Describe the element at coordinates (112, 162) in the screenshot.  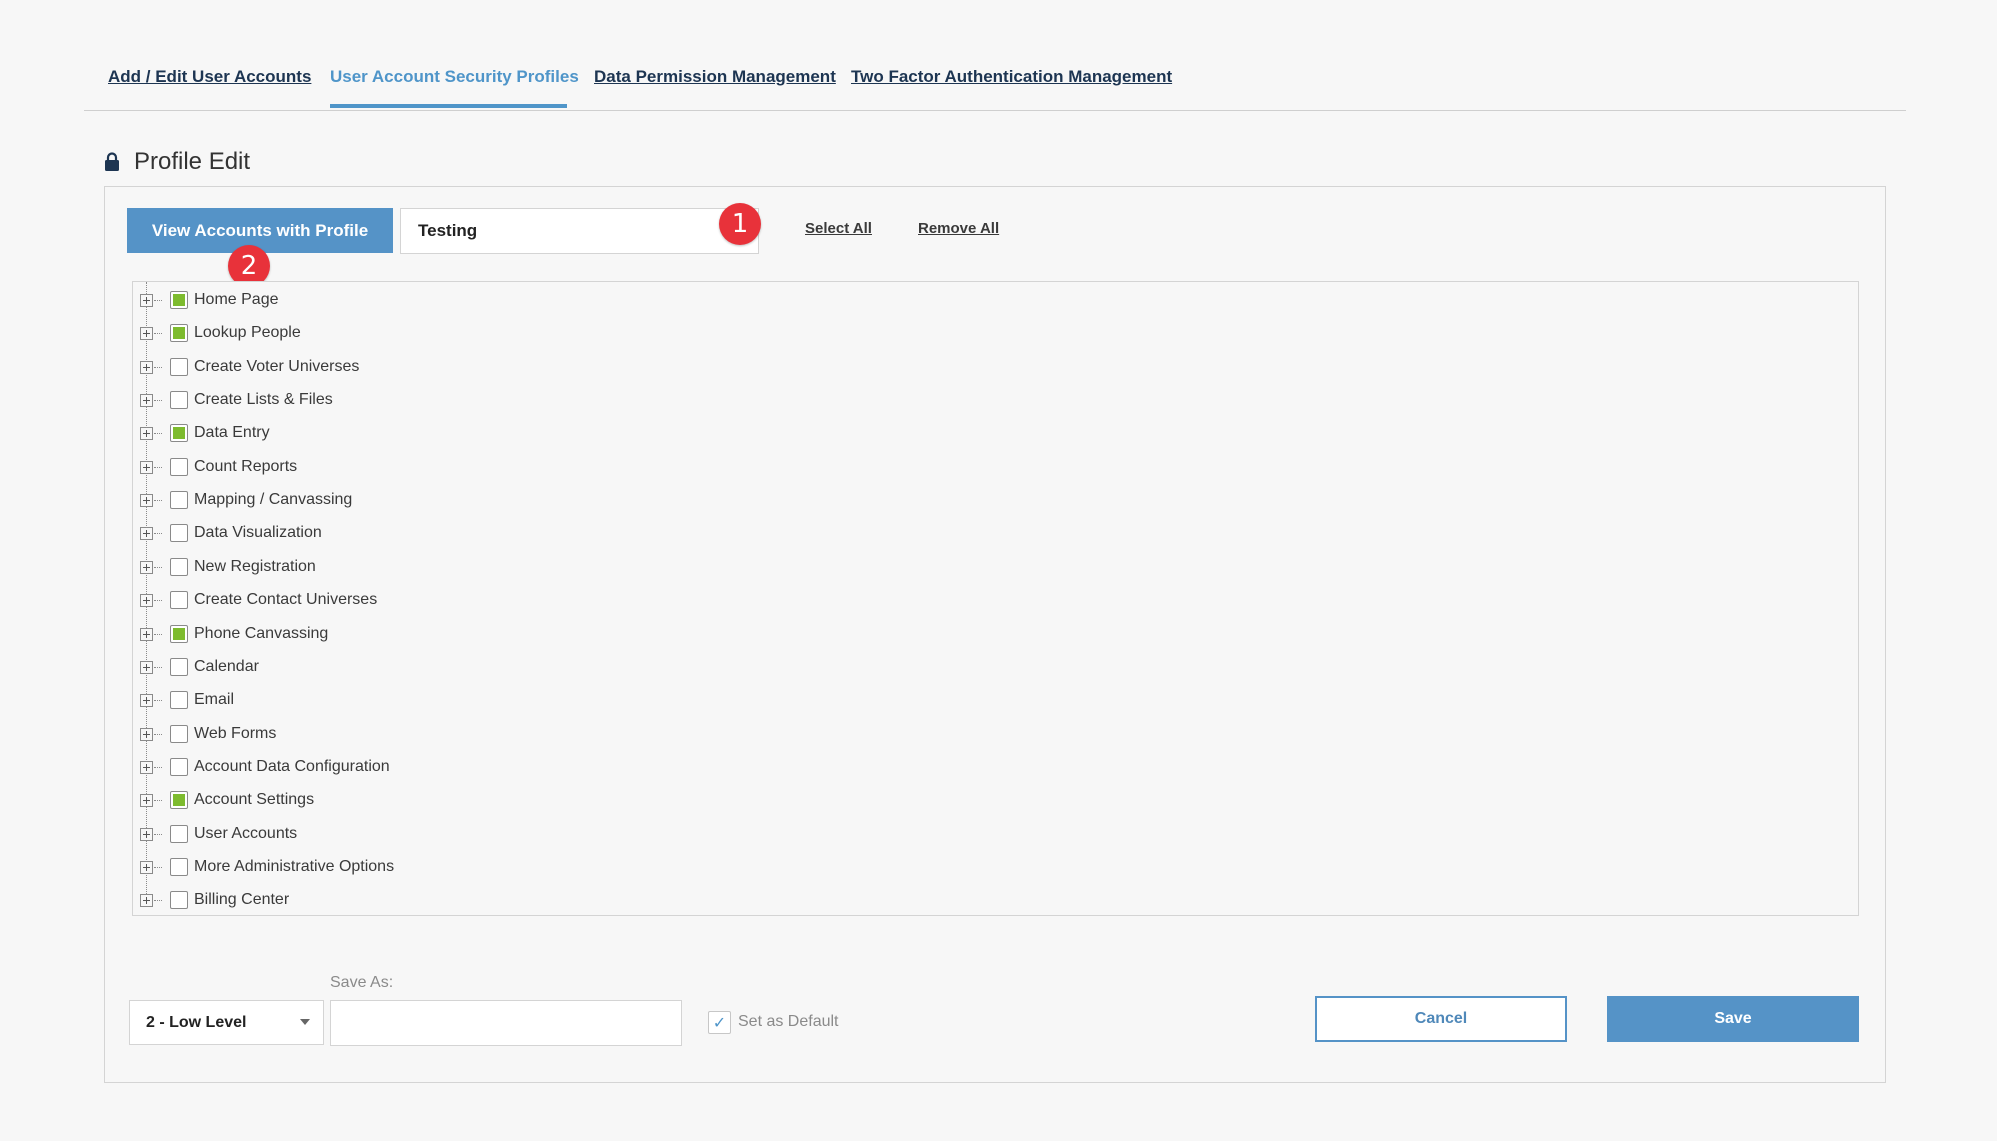
I see `lock-icon` at that location.